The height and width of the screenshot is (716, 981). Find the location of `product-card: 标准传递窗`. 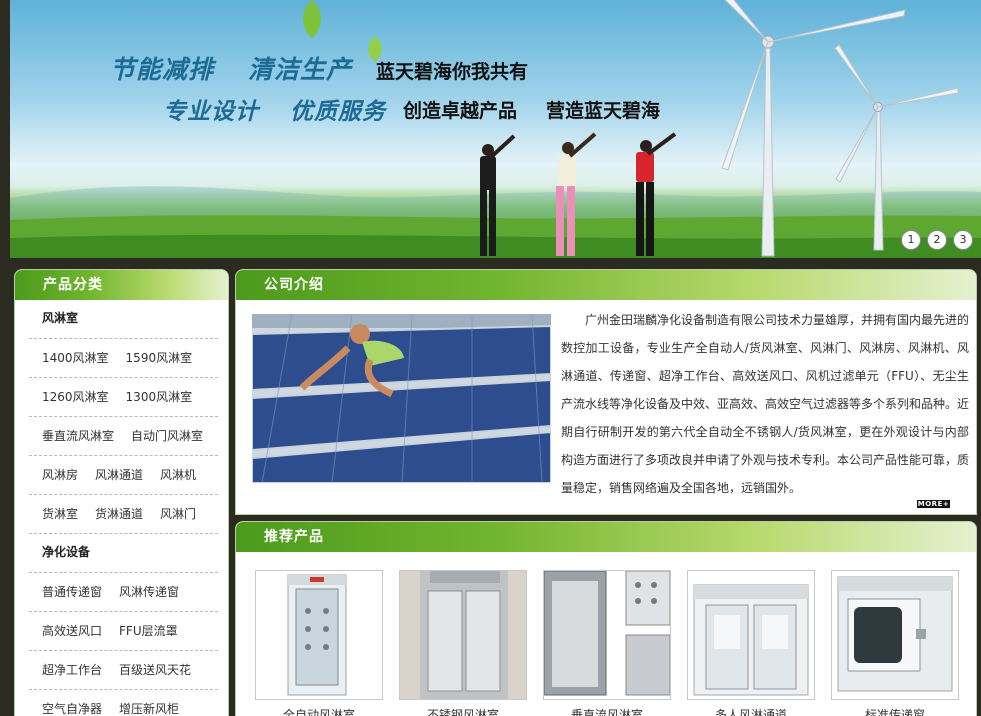

product-card: 标准传递窗 is located at coordinates (895, 643).